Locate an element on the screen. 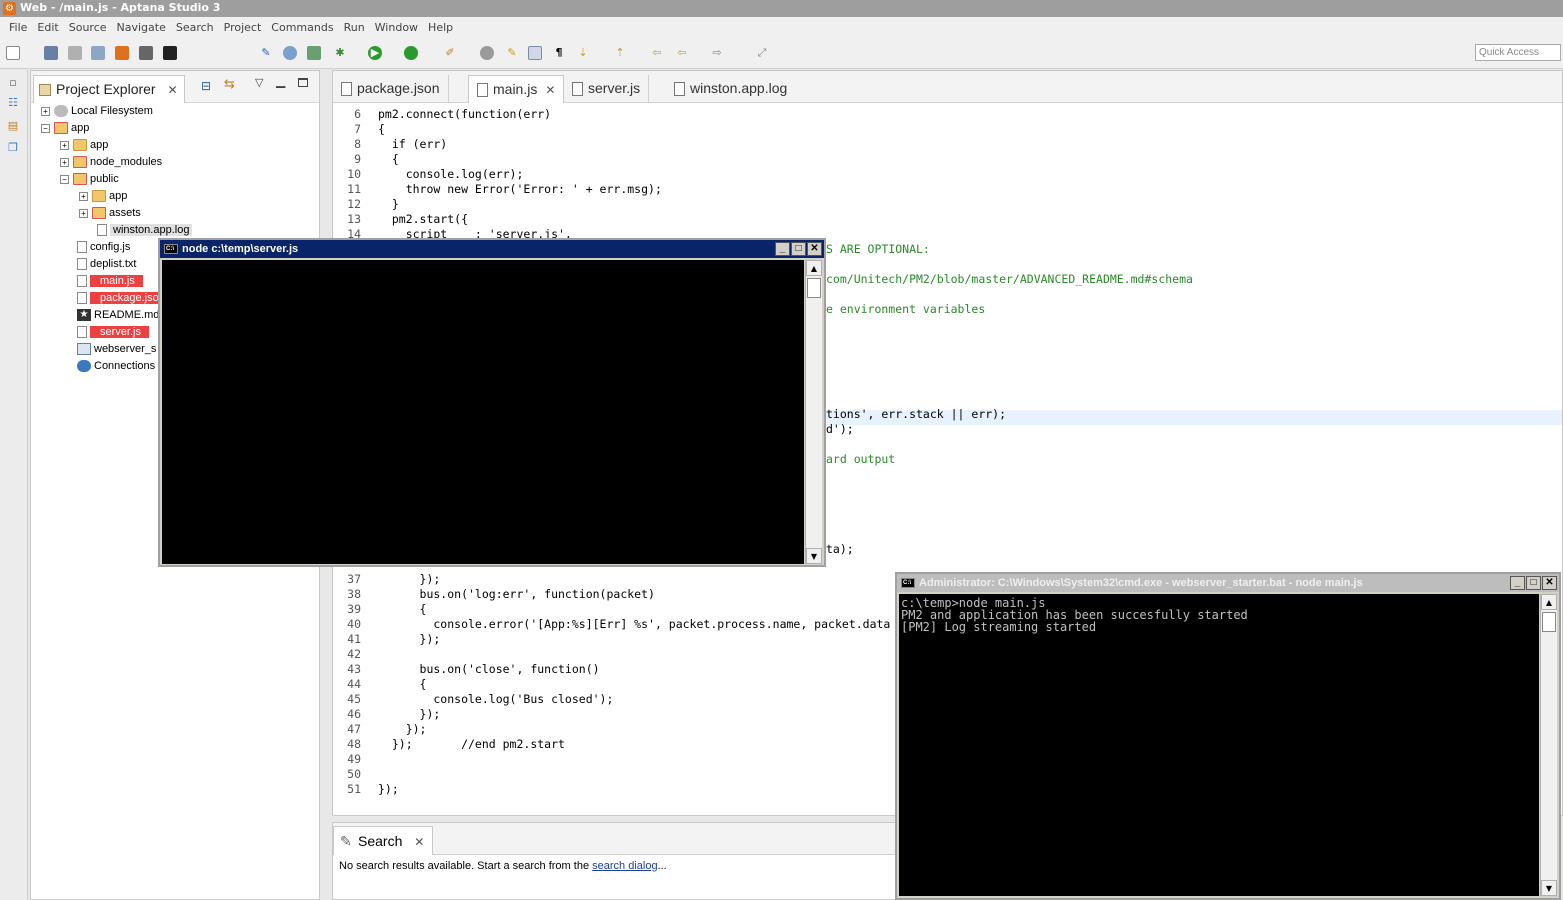 This screenshot has height=900, width=1563. code-line-fragment: S ARE OPTIONAL: is located at coordinates (878, 249).